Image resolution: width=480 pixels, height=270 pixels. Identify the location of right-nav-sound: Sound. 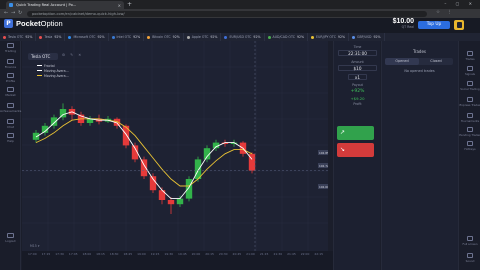
(469, 258).